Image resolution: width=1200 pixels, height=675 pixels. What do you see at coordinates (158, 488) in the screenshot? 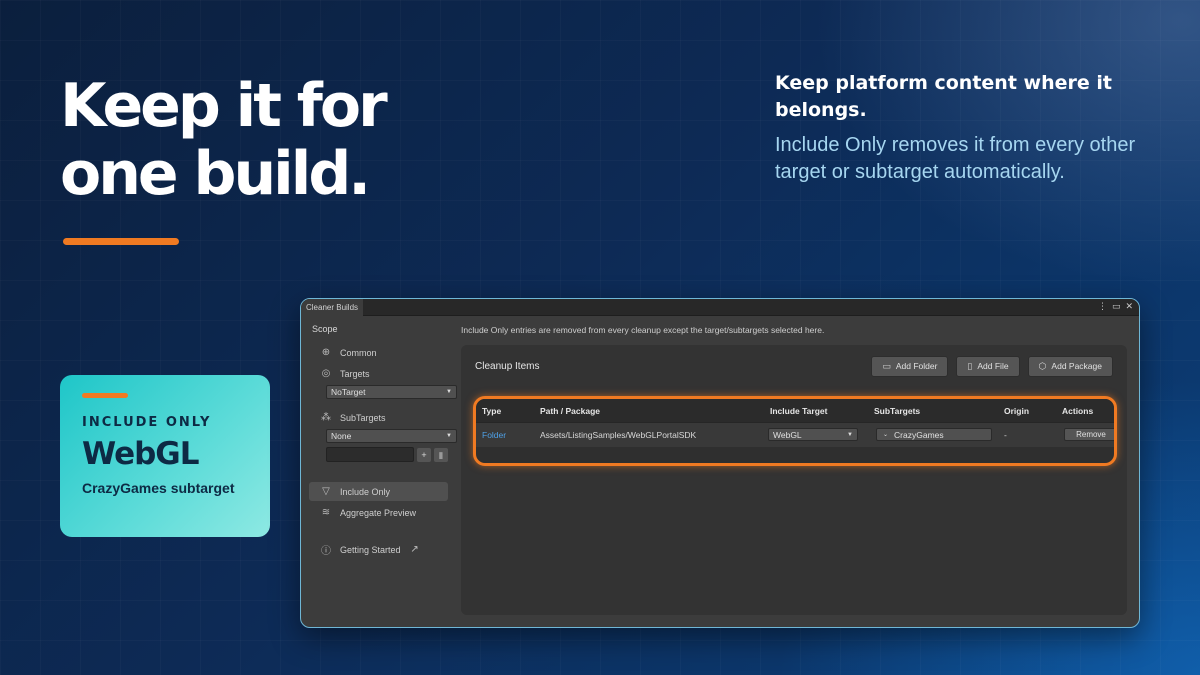
I see `card-subtitle: CrazyGames subtarget` at bounding box center [158, 488].